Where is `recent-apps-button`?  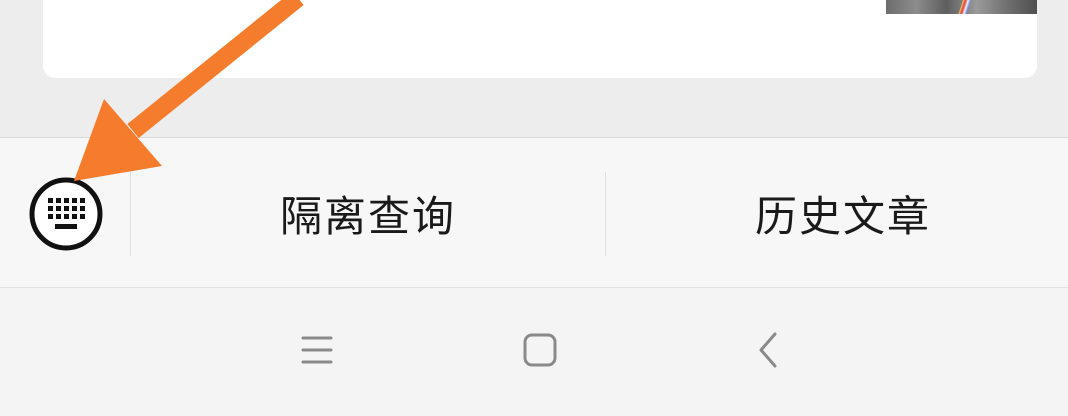 recent-apps-button is located at coordinates (317, 350).